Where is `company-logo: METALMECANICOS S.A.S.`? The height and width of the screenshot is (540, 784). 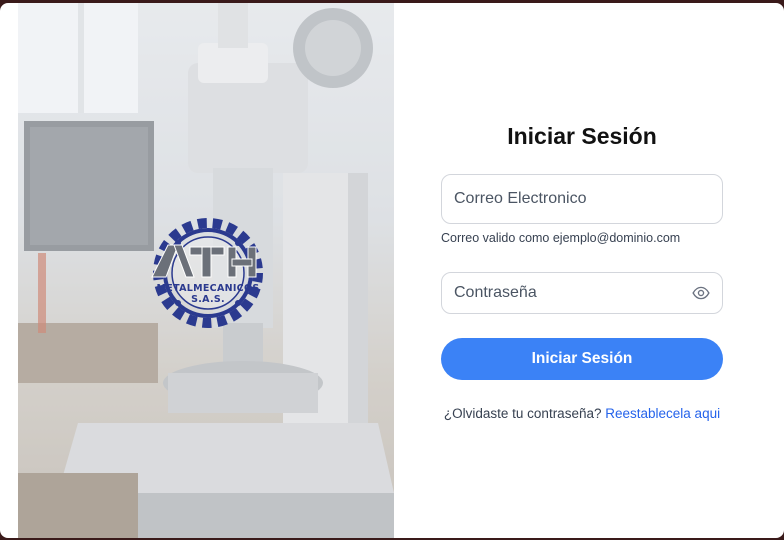
company-logo: METALMECANICOS S.A.S. is located at coordinates (208, 273).